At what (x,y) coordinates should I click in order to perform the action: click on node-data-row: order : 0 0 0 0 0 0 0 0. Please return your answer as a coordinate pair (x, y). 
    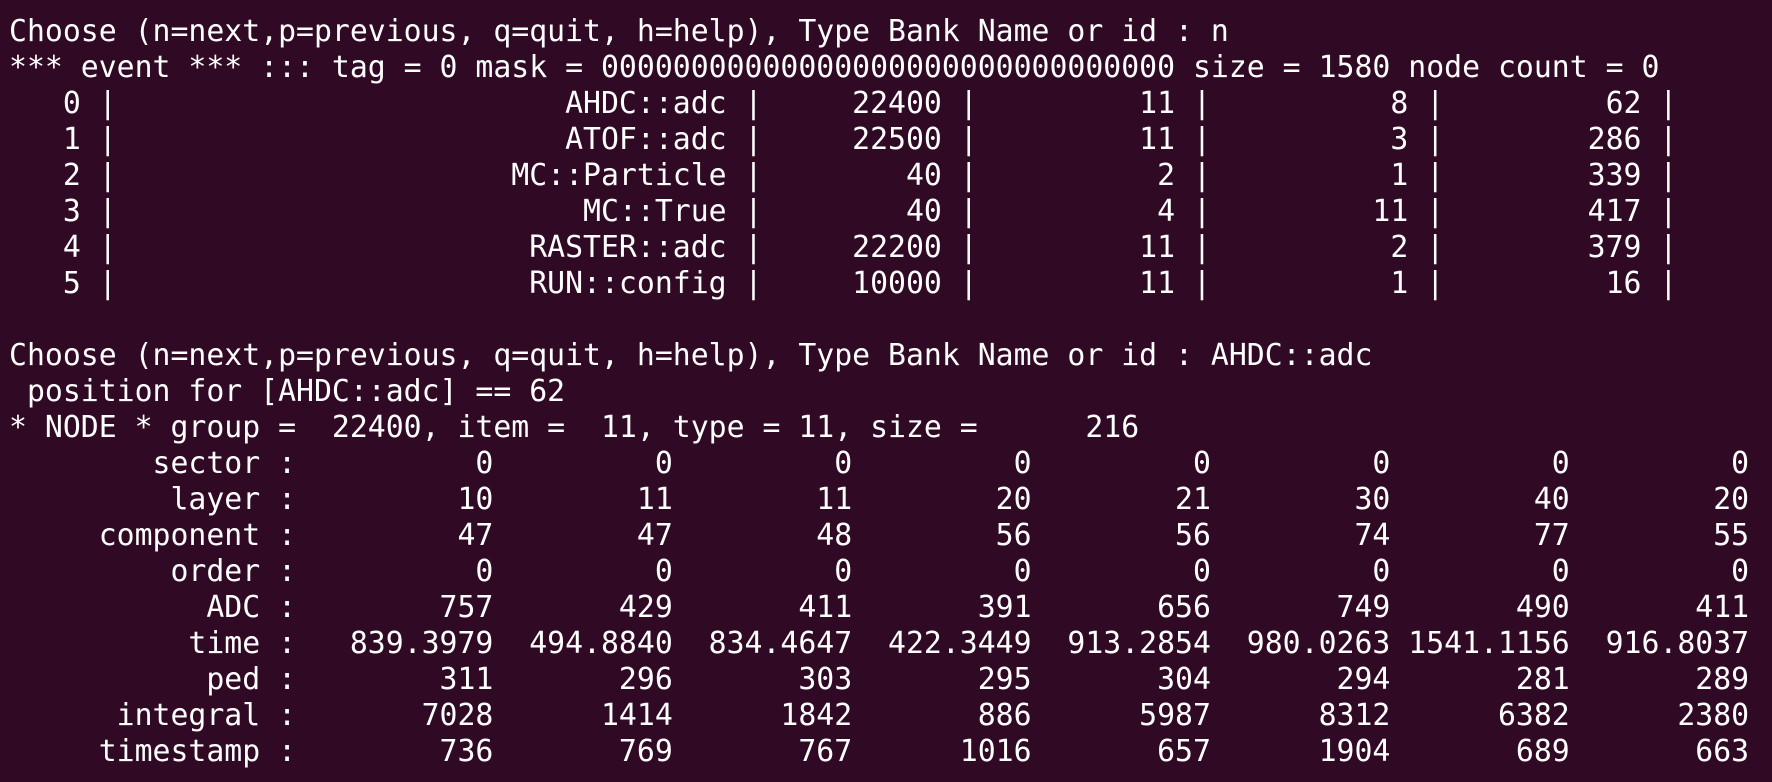
    Looking at the image, I should click on (879, 571).